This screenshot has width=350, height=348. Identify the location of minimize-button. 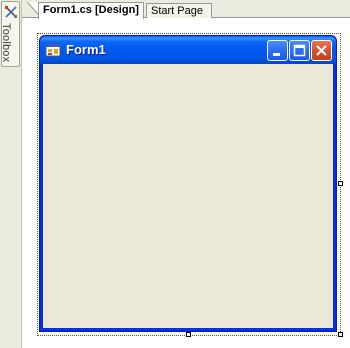
(277, 50).